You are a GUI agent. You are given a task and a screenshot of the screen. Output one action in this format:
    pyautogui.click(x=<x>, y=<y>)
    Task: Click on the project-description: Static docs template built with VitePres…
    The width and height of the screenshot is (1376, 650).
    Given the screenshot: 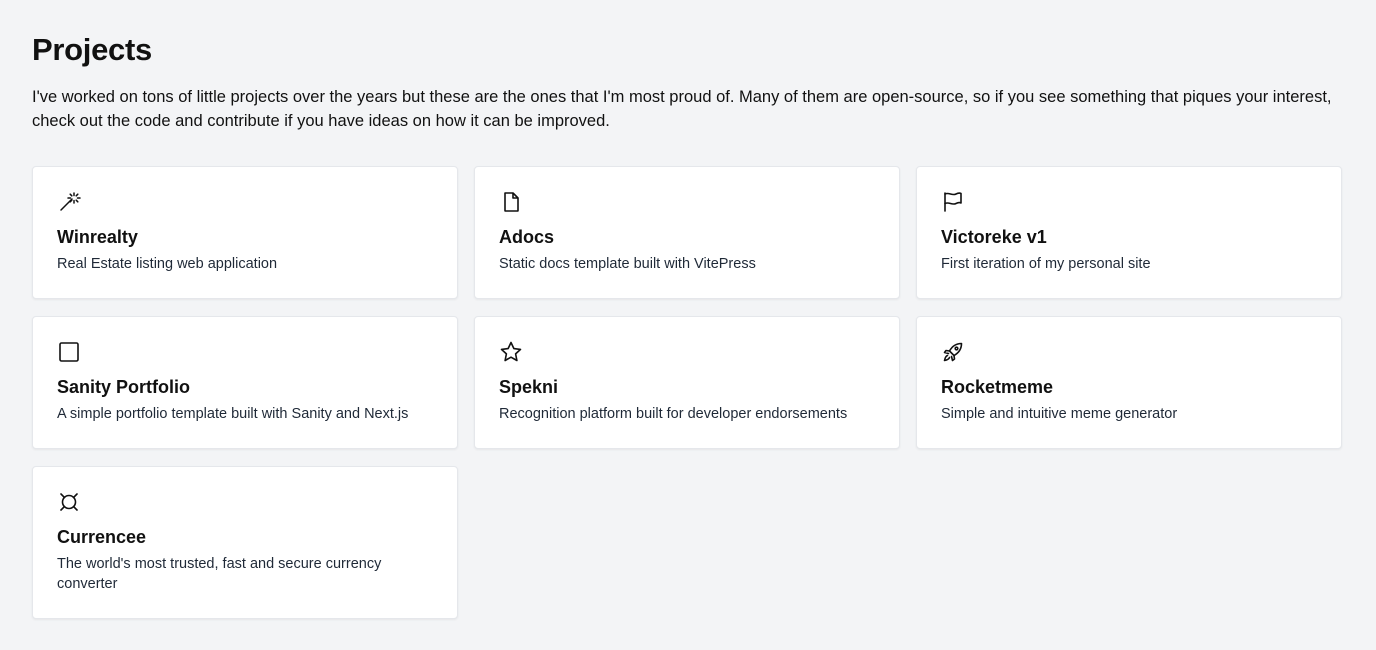 What is the action you would take?
    pyautogui.click(x=627, y=264)
    